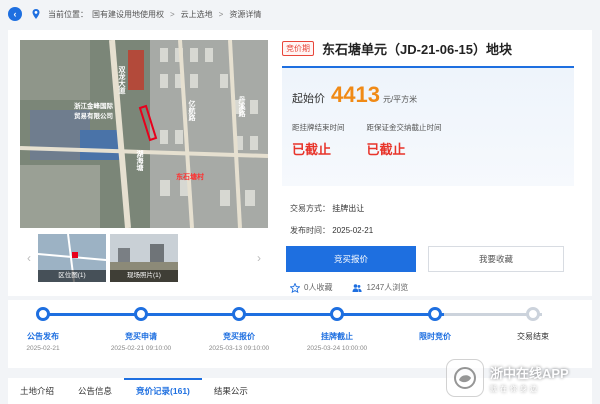  What do you see at coordinates (15, 14) in the screenshot?
I see `back-arrow-icon: ‹` at bounding box center [15, 14].